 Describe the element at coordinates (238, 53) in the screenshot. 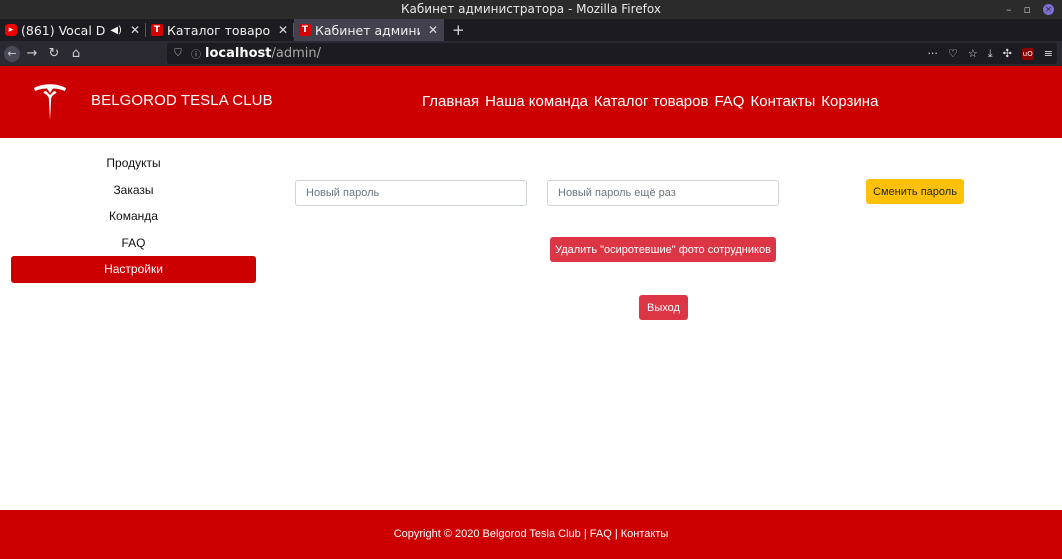

I see `url-host: localhost` at that location.